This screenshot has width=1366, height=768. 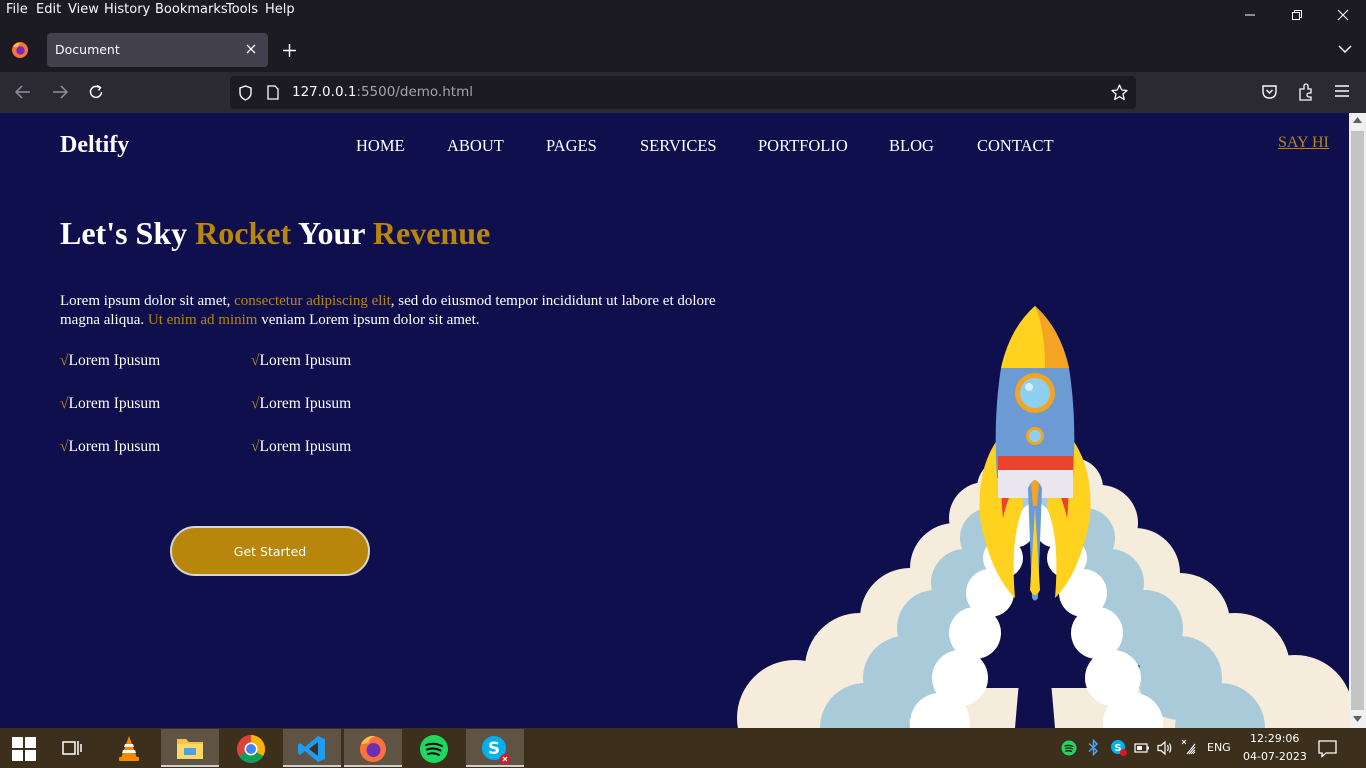 I want to click on url-host: 127.0.0.1, so click(x=324, y=92).